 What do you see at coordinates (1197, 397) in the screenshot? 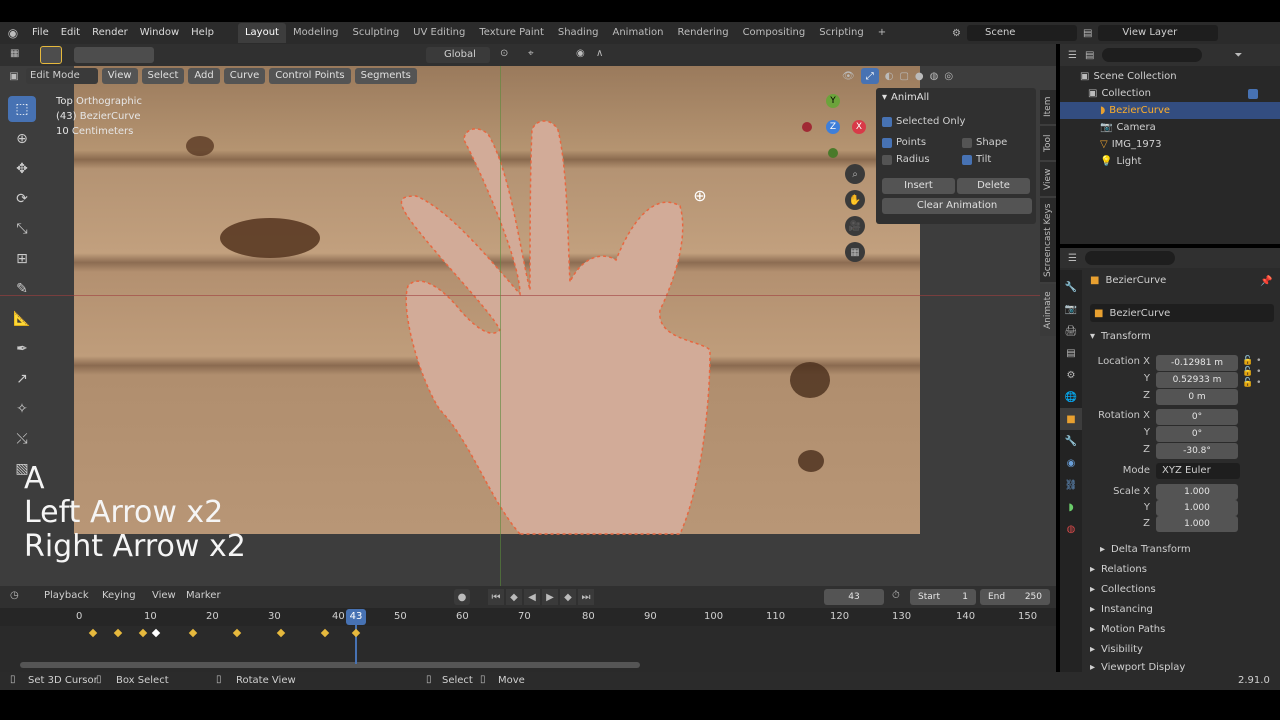
I see `location-z-field: 0 m` at bounding box center [1197, 397].